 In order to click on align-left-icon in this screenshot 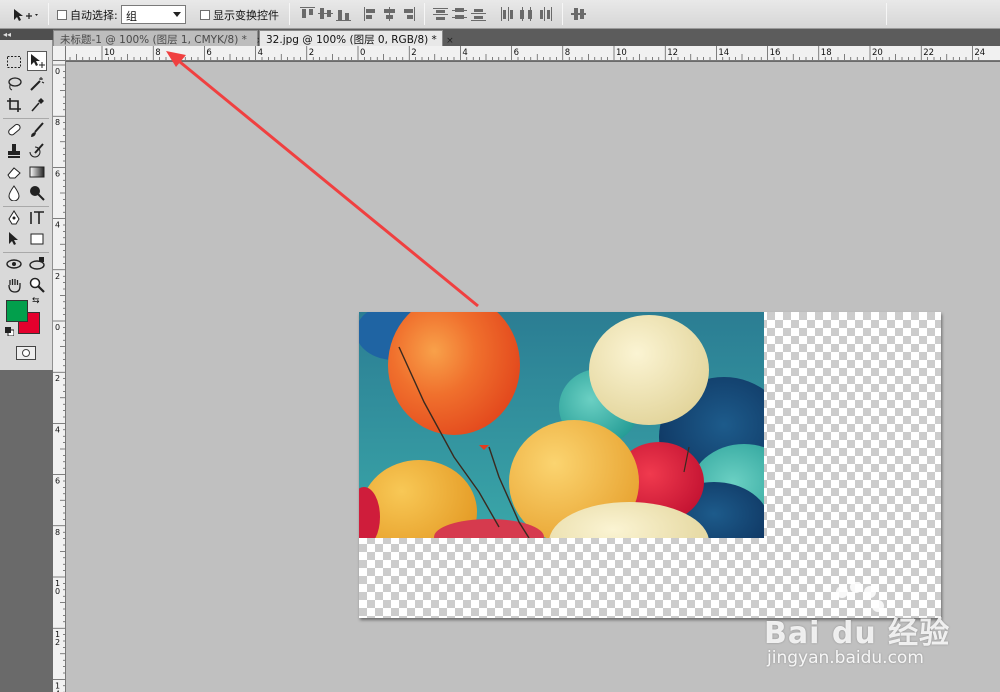, I will do `click(371, 14)`.